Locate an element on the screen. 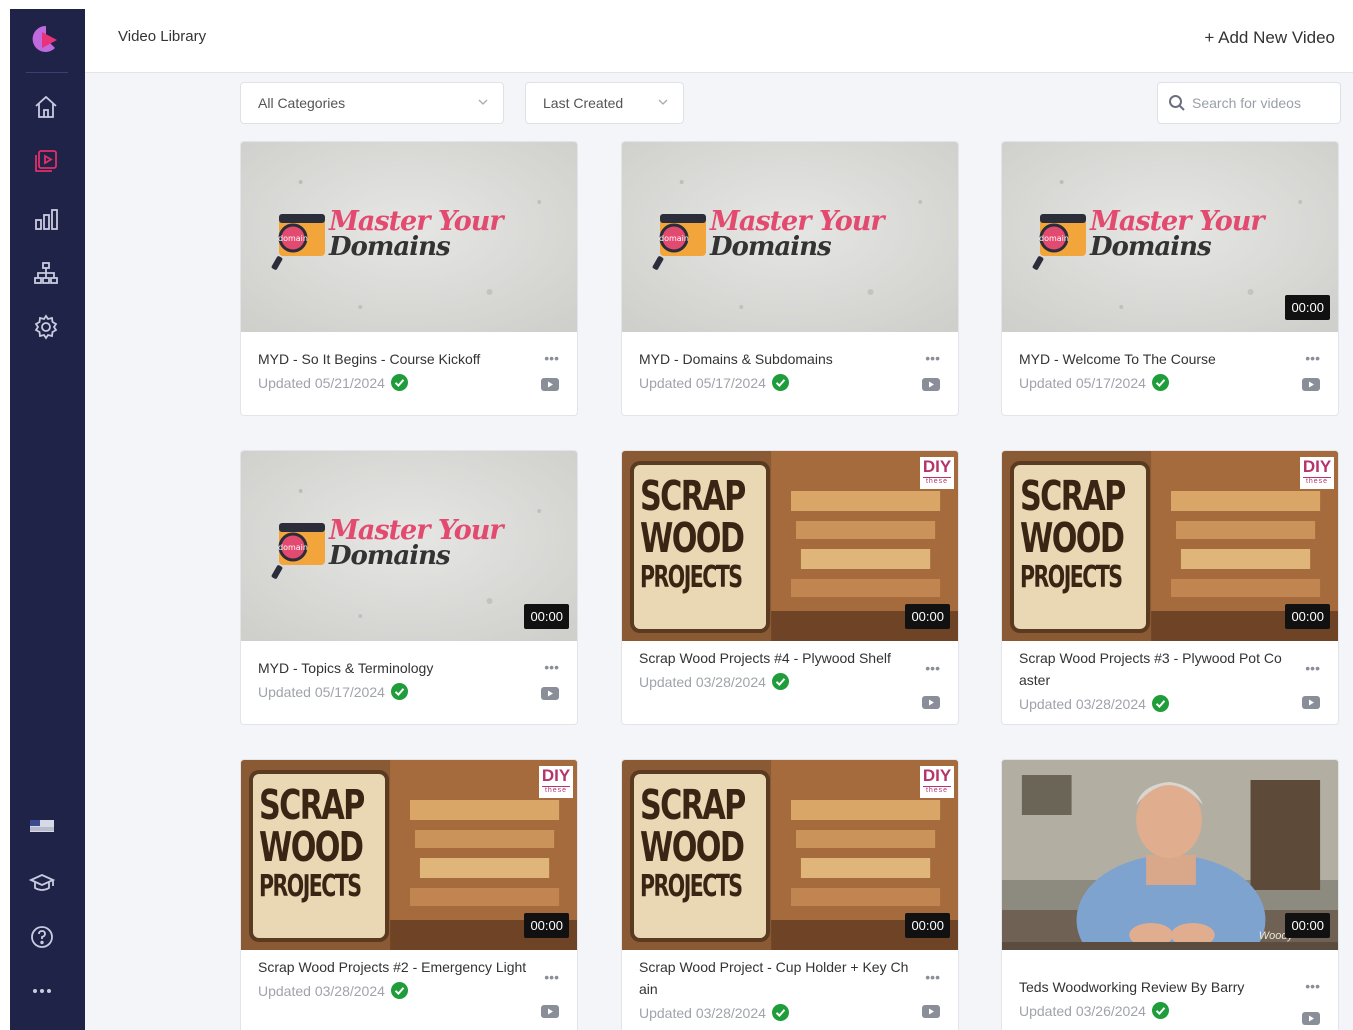 This screenshot has width=1353, height=1030. app-logo-icon is located at coordinates (46, 39).